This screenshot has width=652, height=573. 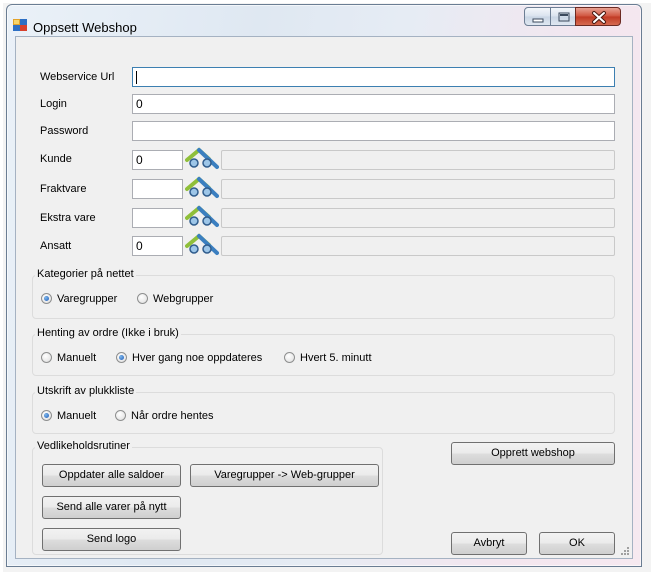 I want to click on kategorier-group-title: Kategorier på nettet, so click(x=85, y=274).